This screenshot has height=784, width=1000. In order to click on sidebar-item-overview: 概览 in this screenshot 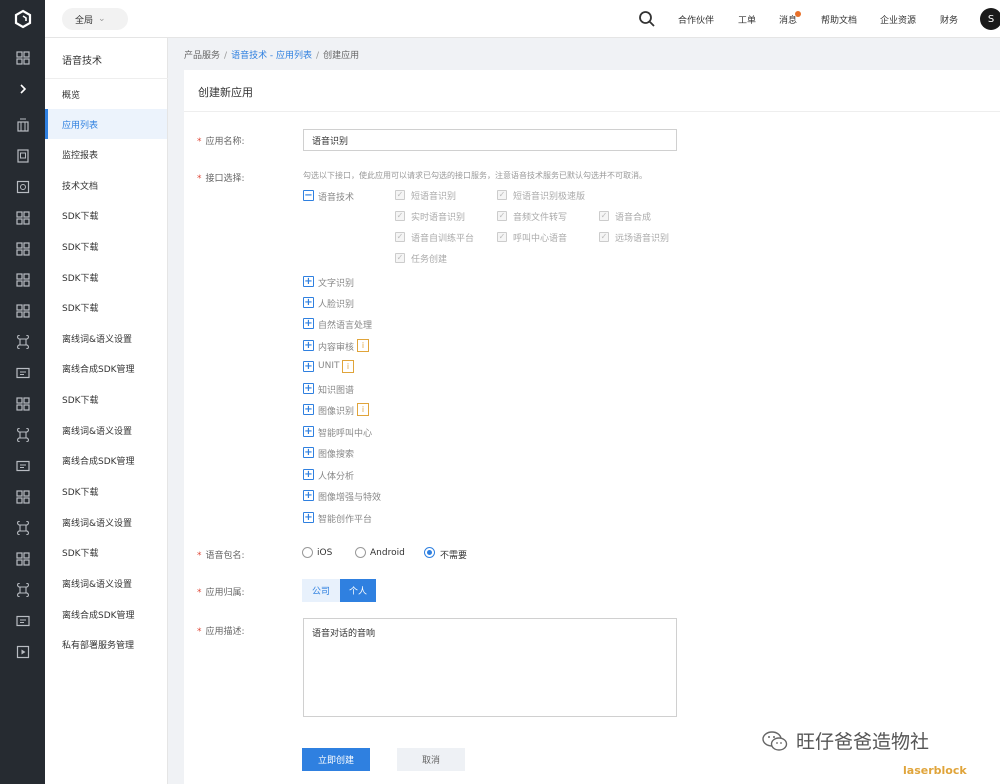, I will do `click(106, 94)`.